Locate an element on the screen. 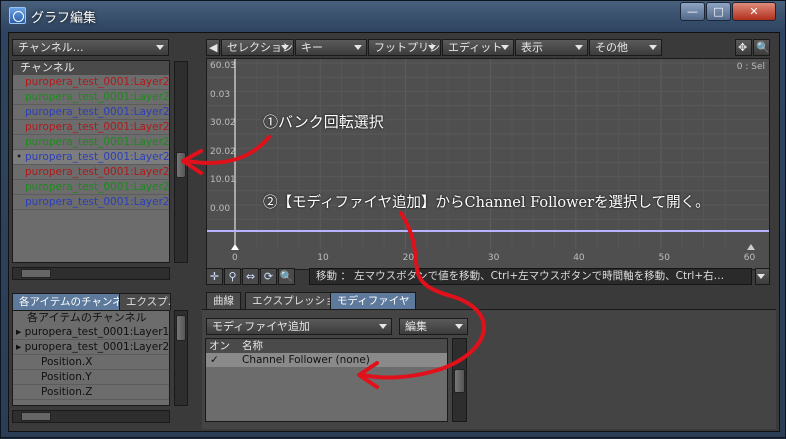  item-tree-node: ▸ puropera_test_0001:Layer2 is located at coordinates (91, 347).